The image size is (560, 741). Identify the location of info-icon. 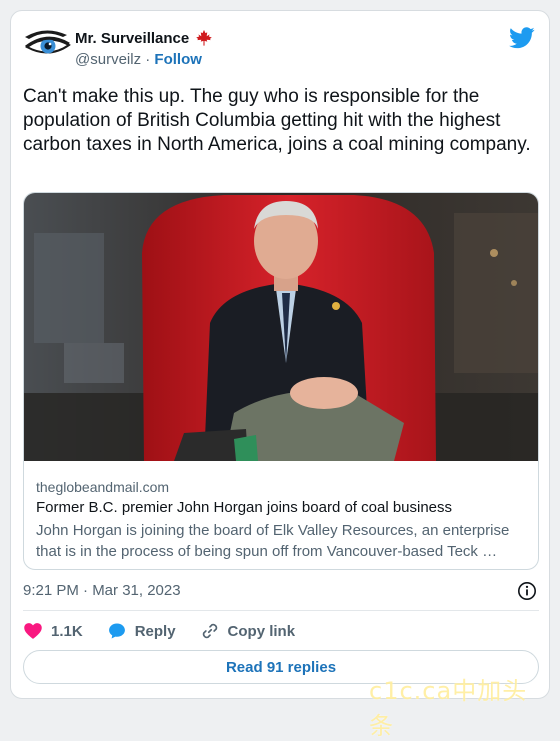
(527, 591).